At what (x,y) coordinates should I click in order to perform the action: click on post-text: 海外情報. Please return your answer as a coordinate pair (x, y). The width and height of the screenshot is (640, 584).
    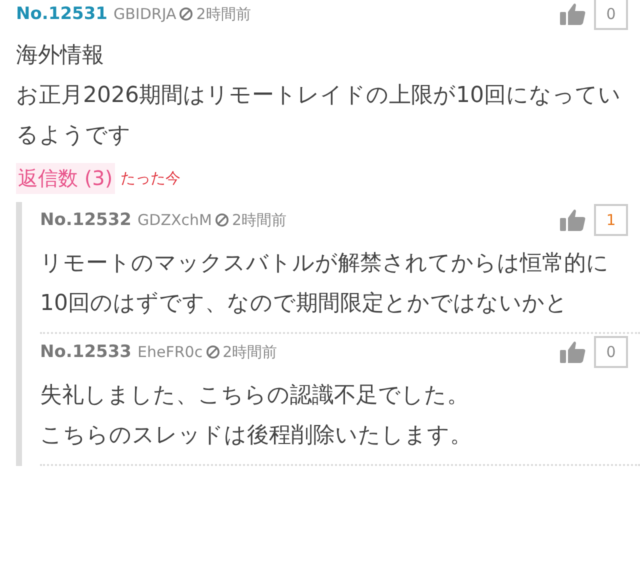
    Looking at the image, I should click on (60, 56).